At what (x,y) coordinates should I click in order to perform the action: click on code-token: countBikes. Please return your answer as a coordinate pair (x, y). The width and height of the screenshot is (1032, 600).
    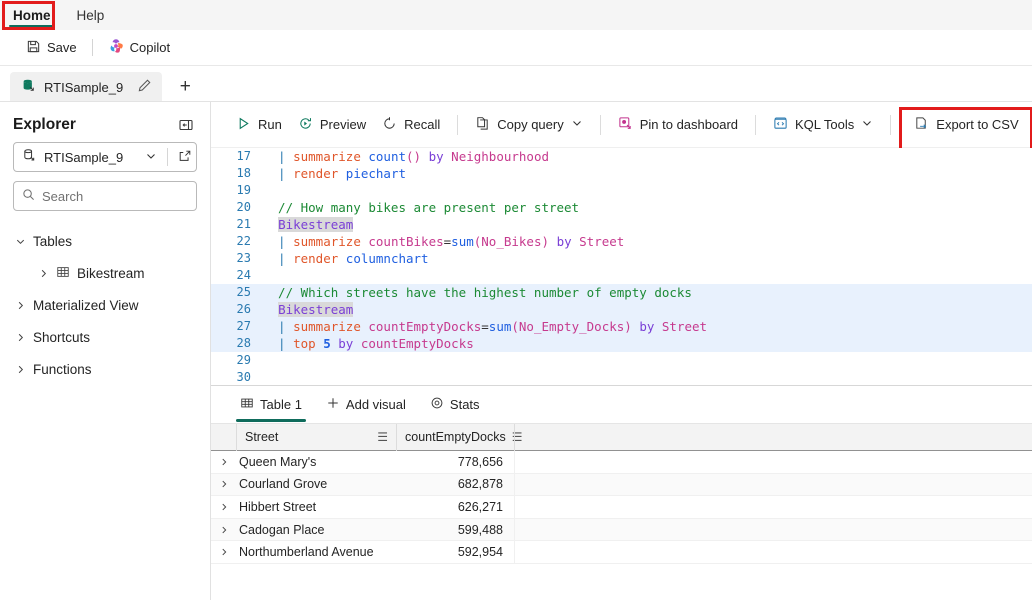
    Looking at the image, I should click on (406, 241).